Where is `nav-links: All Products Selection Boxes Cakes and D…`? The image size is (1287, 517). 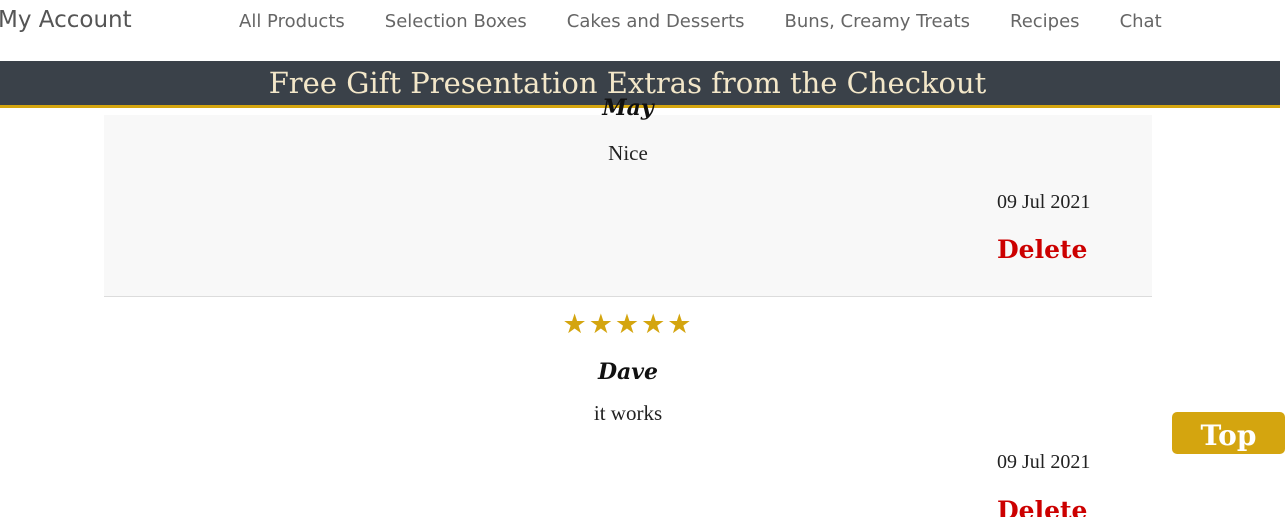
nav-links: All Products Selection Boxes Cakes and D… is located at coordinates (700, 21).